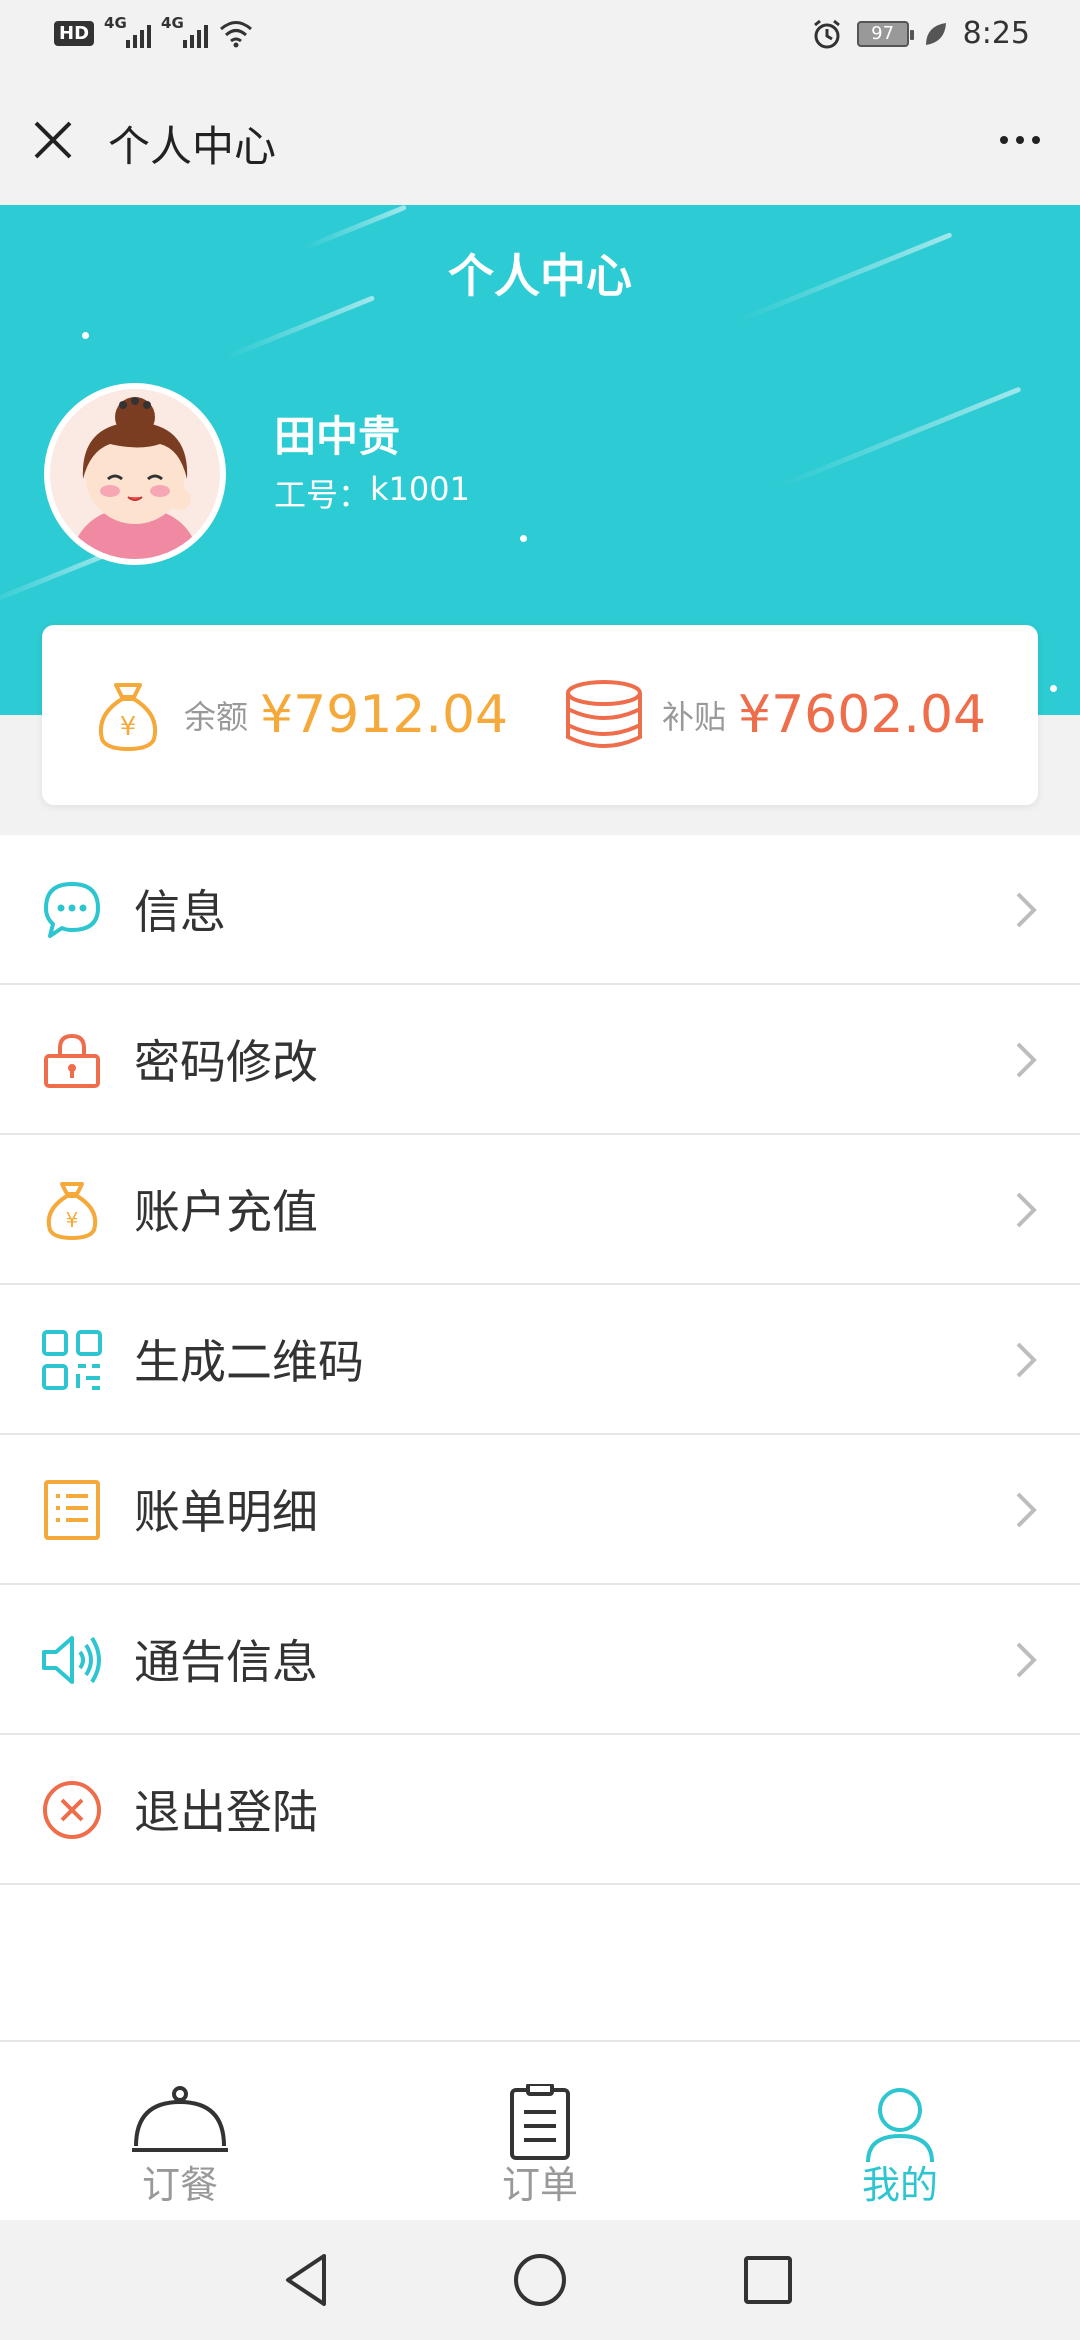 The height and width of the screenshot is (2340, 1080). Describe the element at coordinates (72, 1060) in the screenshot. I see `lock-icon` at that location.